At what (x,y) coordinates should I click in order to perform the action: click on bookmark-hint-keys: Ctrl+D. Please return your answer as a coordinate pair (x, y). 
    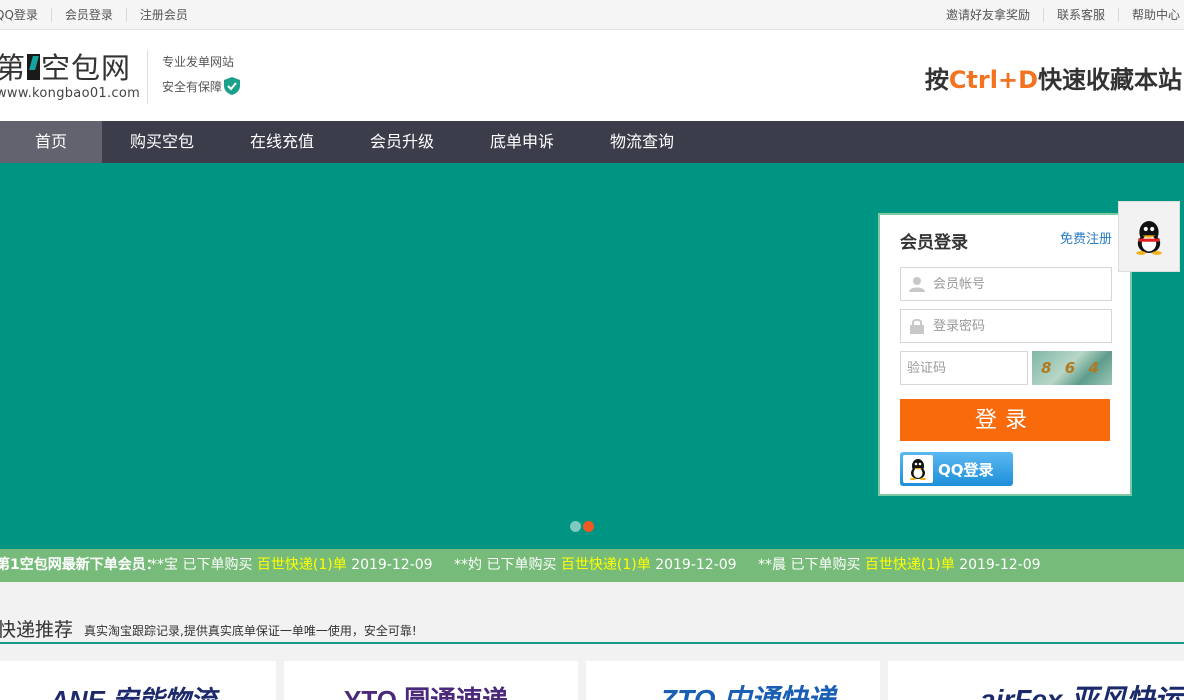
    Looking at the image, I should click on (993, 80).